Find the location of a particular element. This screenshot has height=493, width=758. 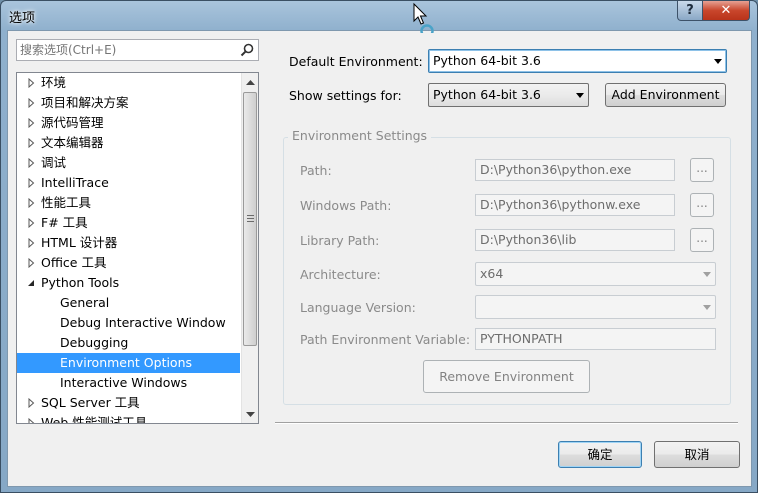

default-environment-label: Default Environment: is located at coordinates (356, 61).